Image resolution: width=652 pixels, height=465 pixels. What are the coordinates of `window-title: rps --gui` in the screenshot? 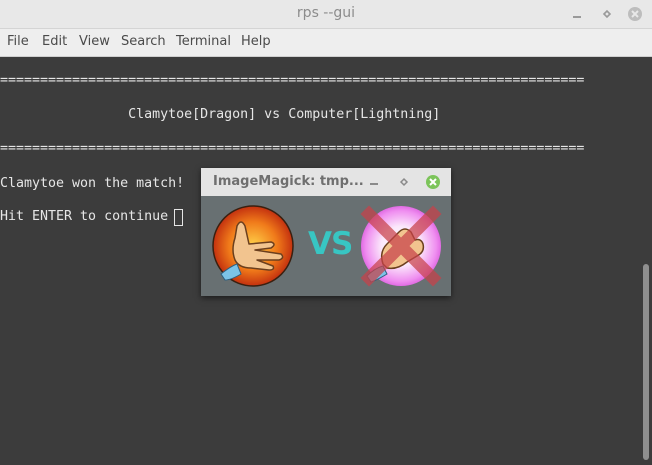 It's located at (326, 13).